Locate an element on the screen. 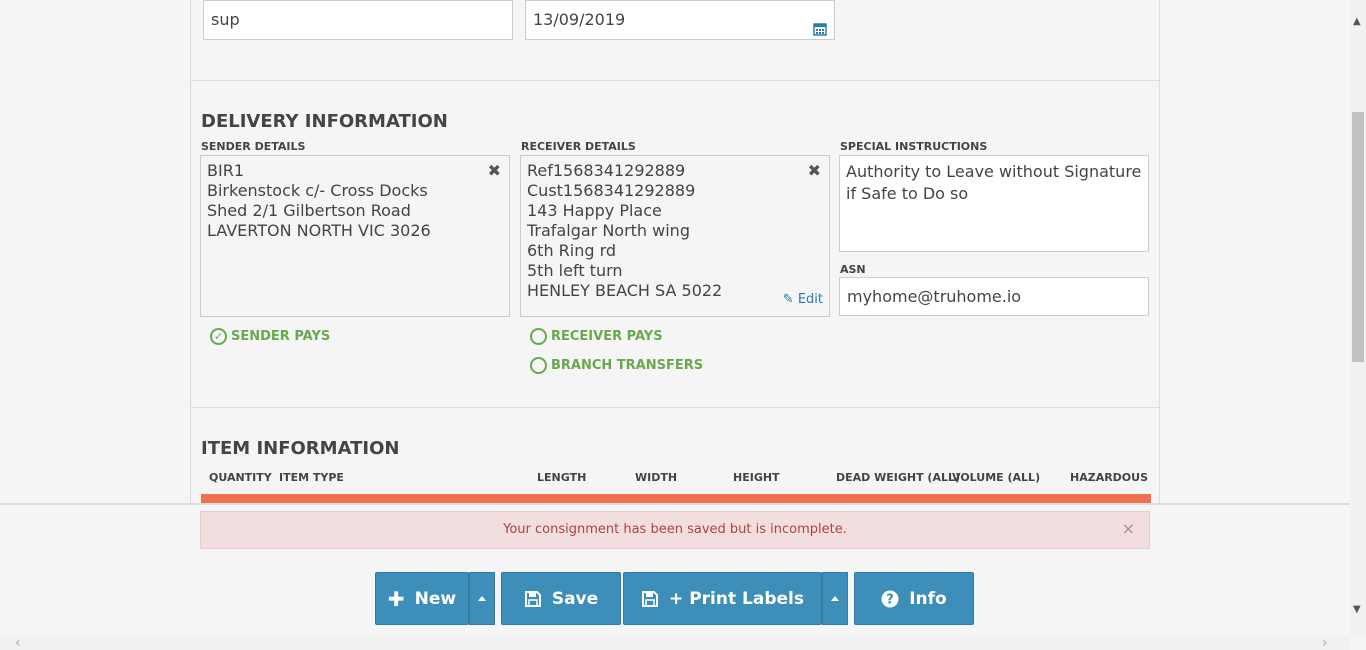 Image resolution: width=1366 pixels, height=650 pixels. sender-pays-radio: SENDER PAYS is located at coordinates (270, 336).